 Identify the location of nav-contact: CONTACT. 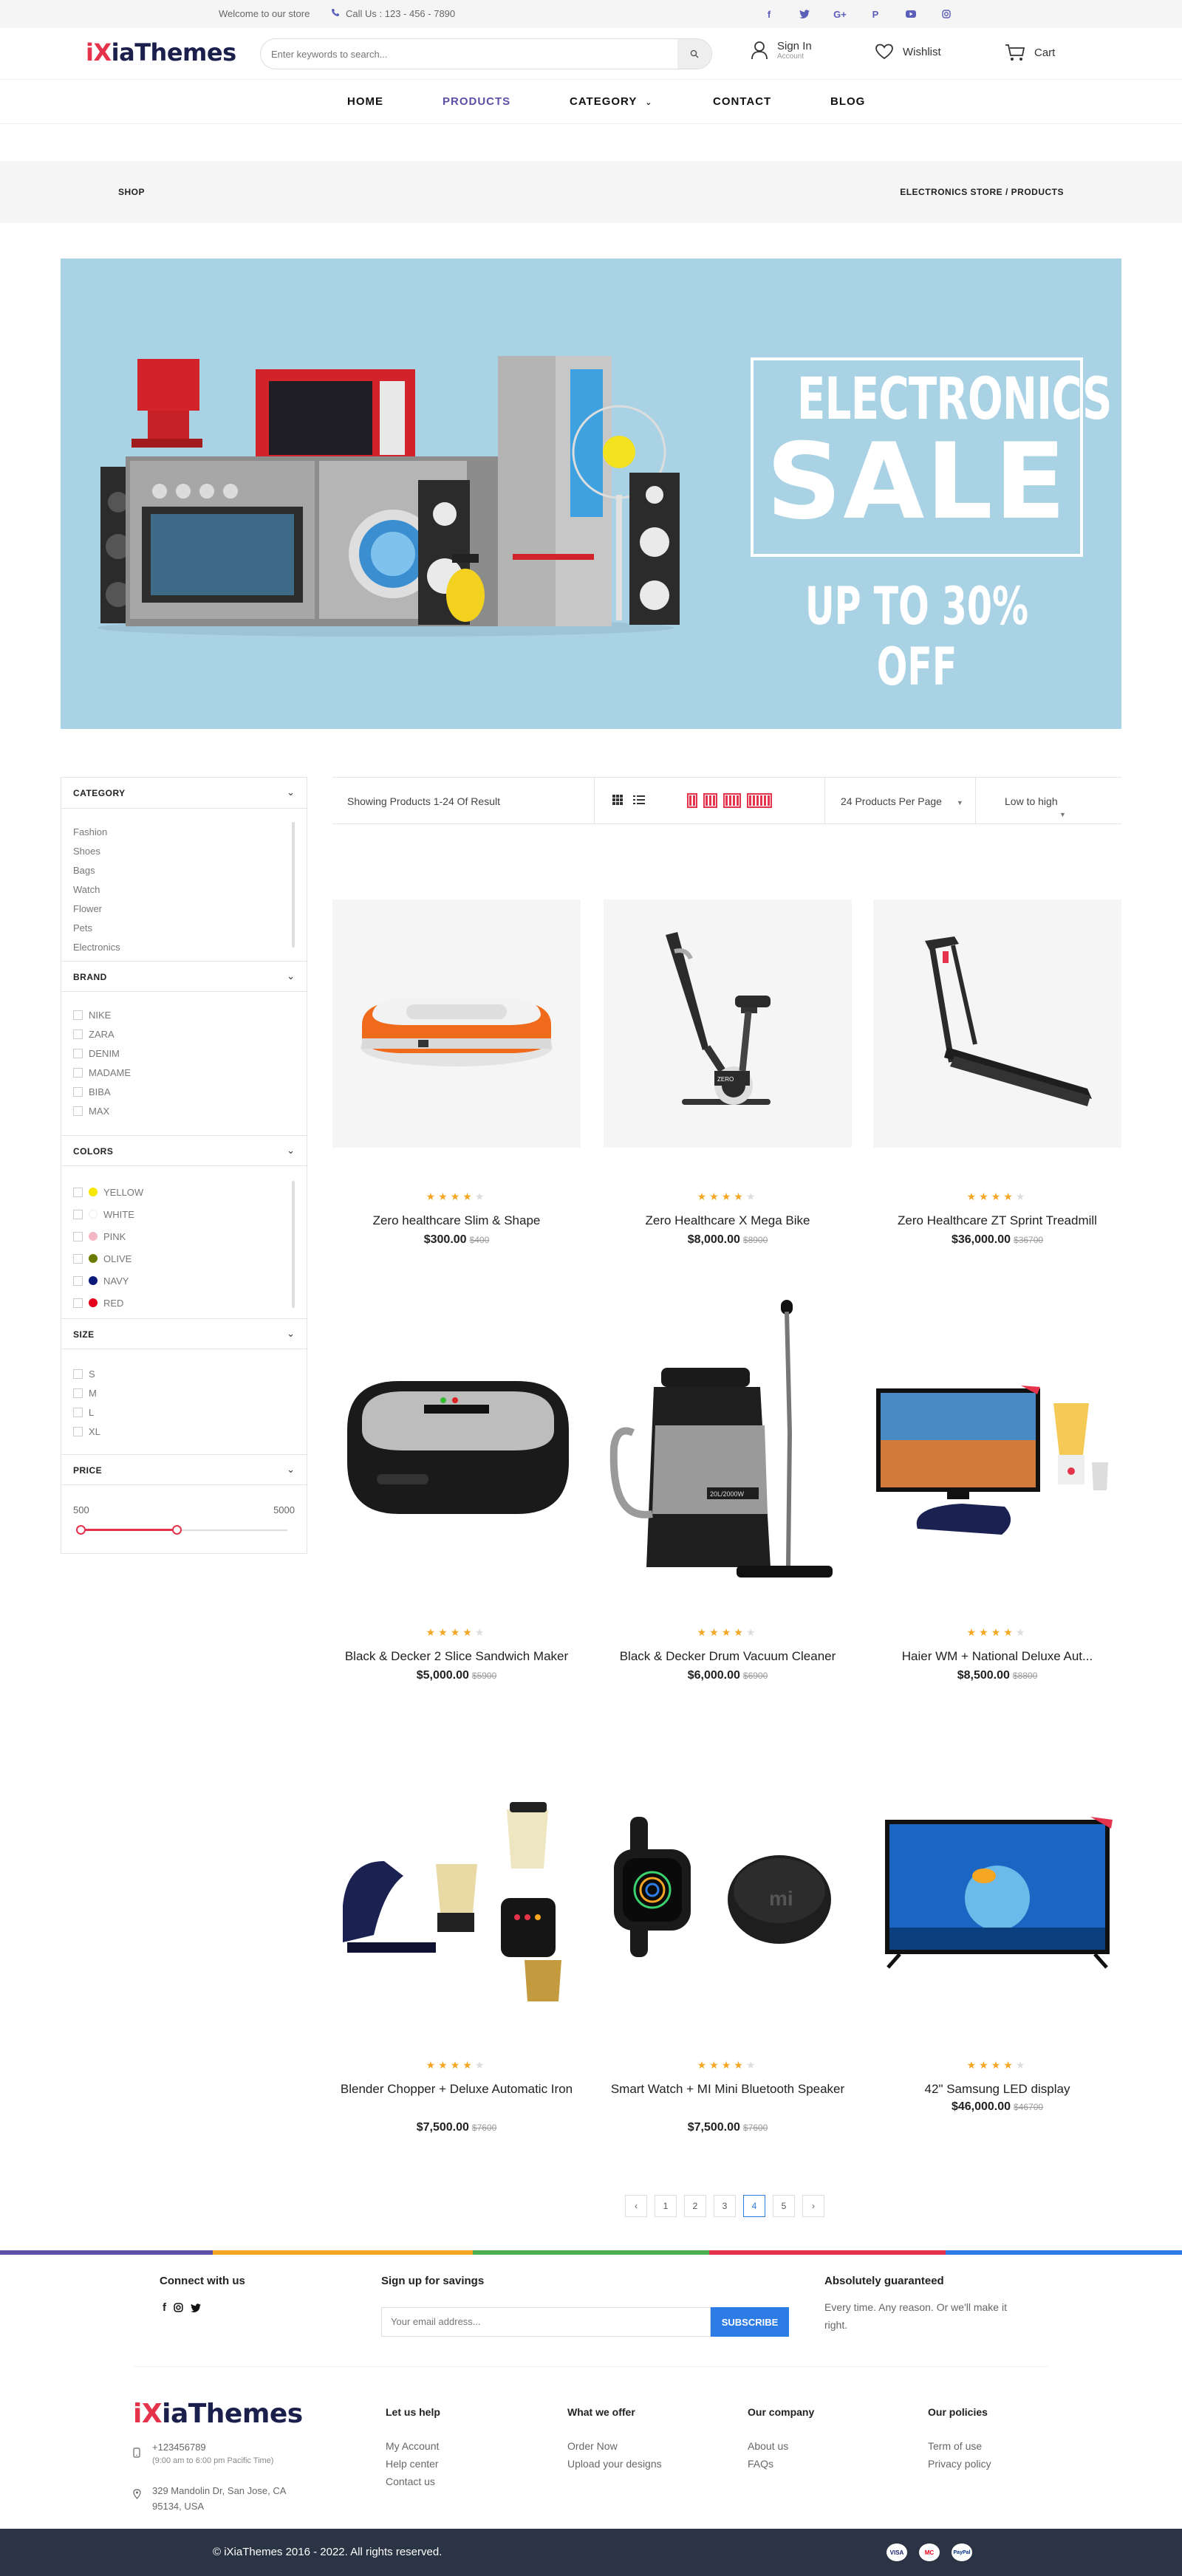
(742, 101).